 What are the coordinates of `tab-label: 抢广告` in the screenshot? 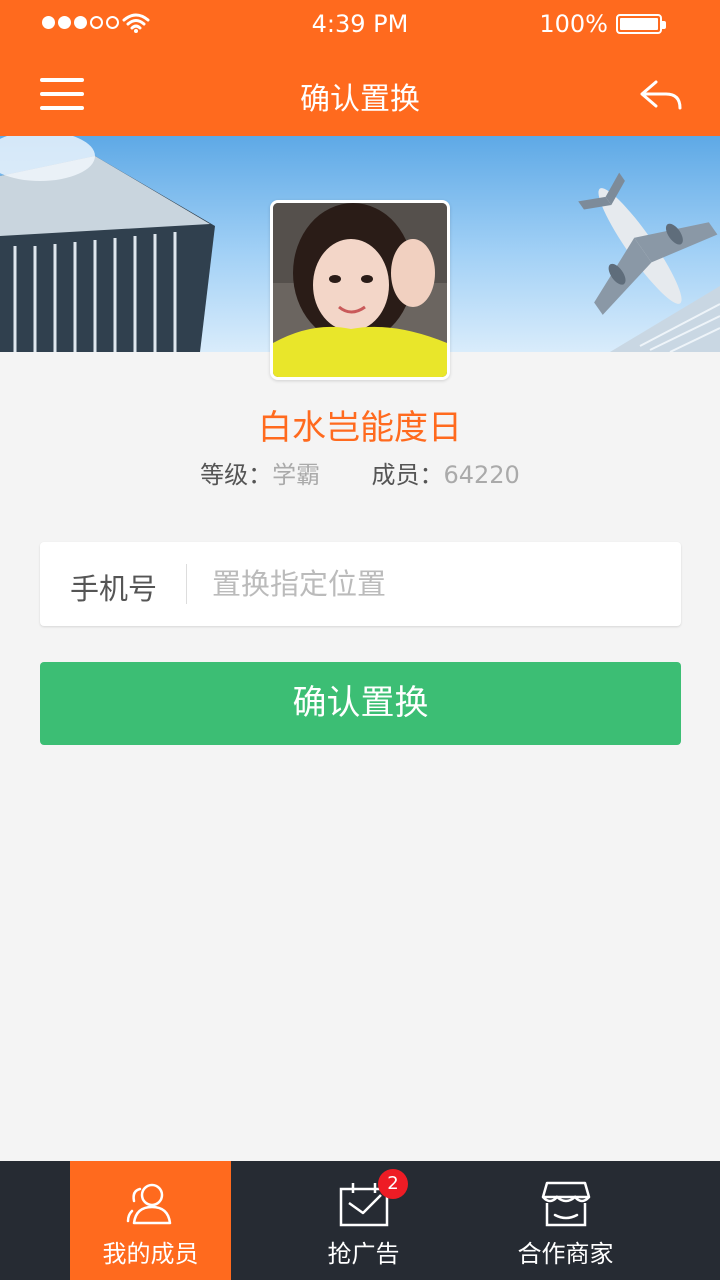 It's located at (363, 1254).